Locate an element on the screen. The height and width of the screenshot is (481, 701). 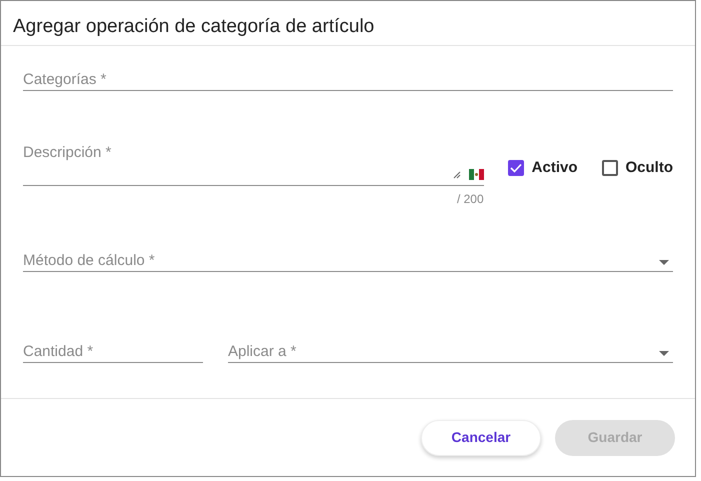
check-icon is located at coordinates (516, 168).